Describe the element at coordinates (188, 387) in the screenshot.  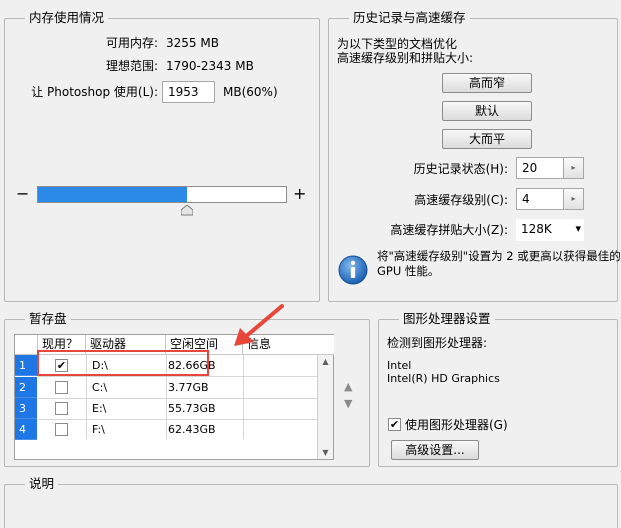
I see `free-space-cell: 3.77GB` at that location.